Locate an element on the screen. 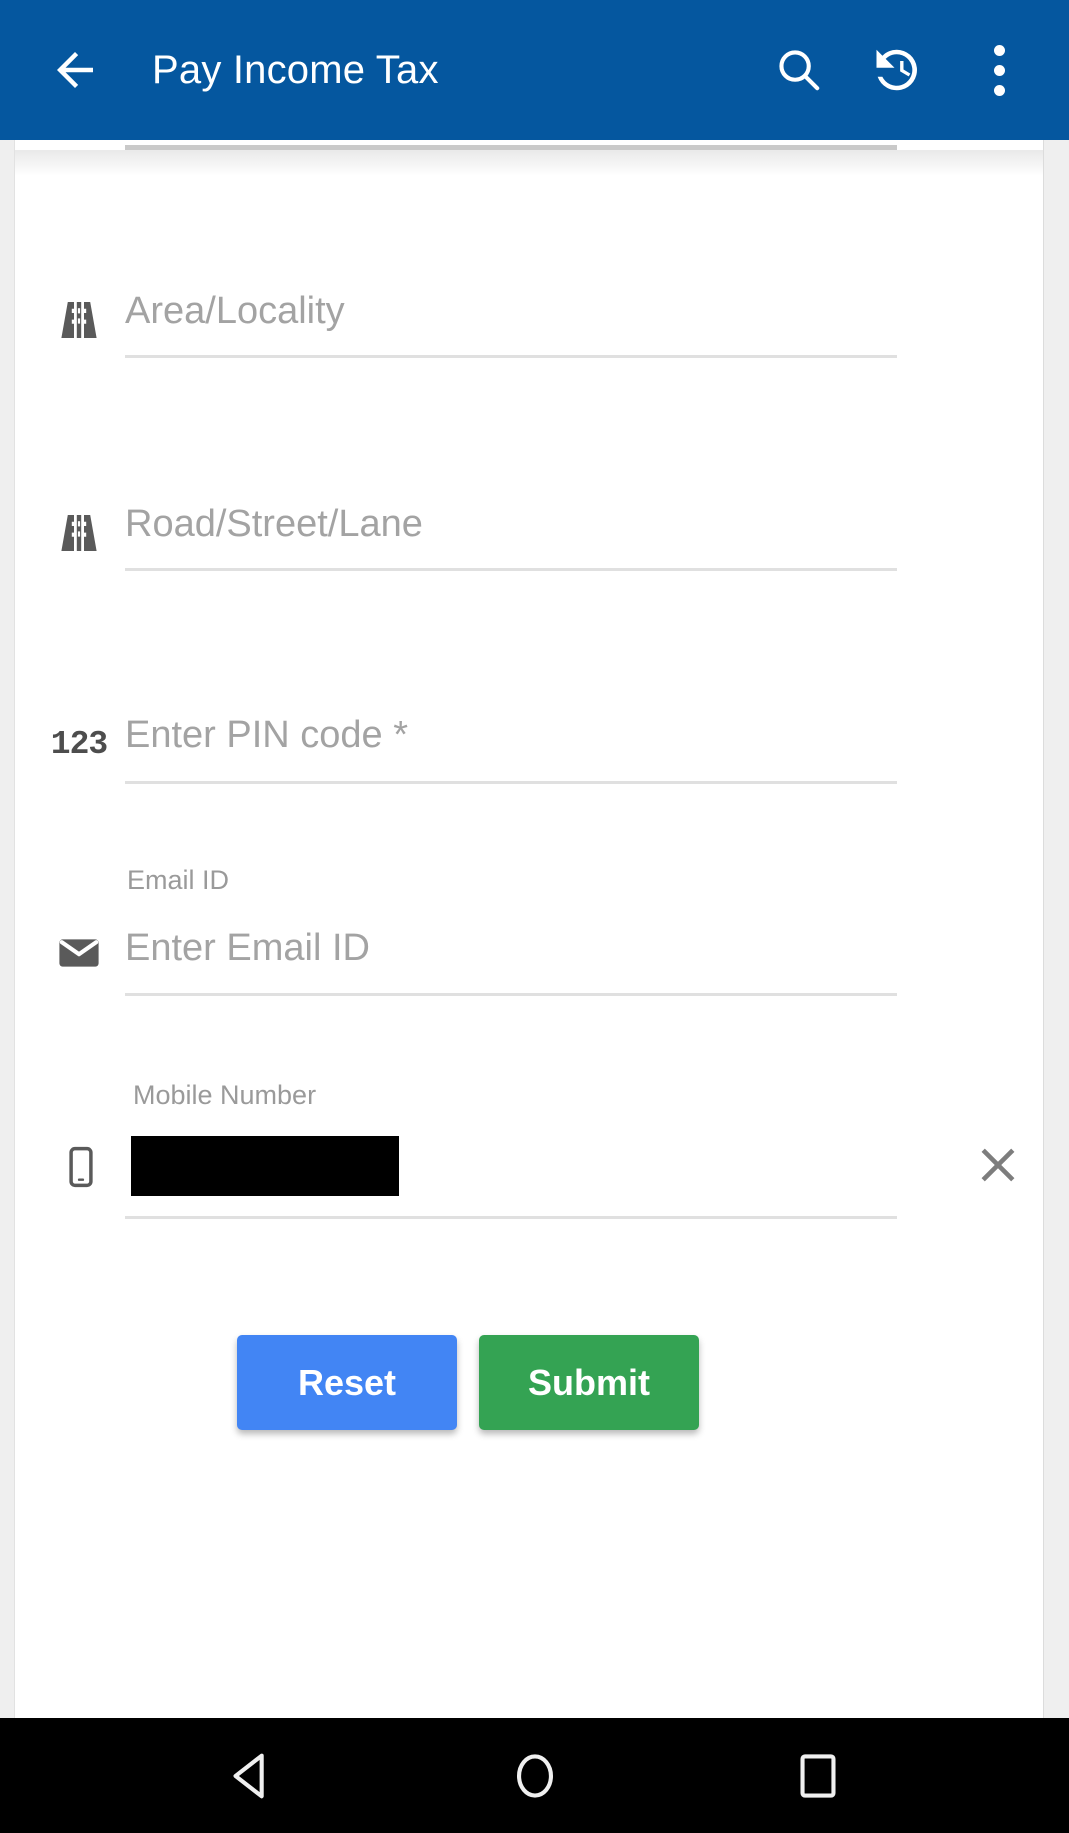 Image resolution: width=1069 pixels, height=1833 pixels. mobile-number-label: Mobile Number is located at coordinates (225, 1095).